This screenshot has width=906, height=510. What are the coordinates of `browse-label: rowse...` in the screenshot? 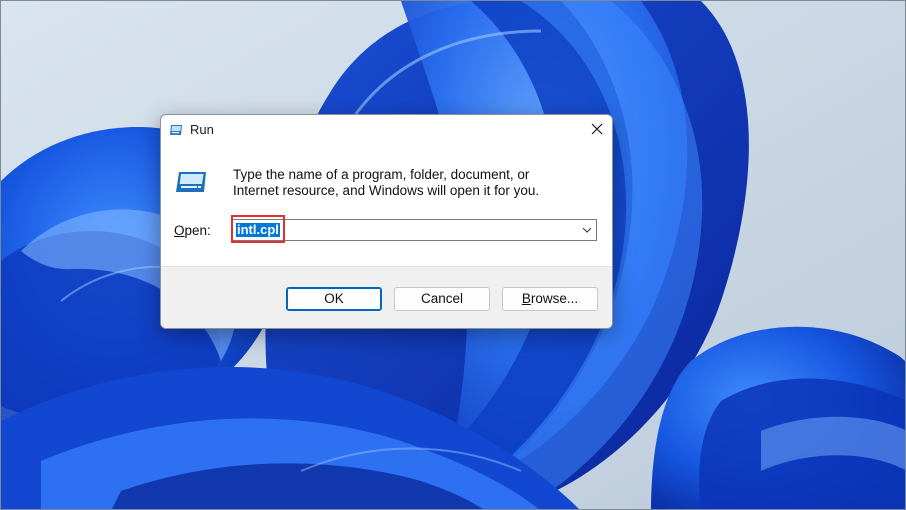 It's located at (554, 298).